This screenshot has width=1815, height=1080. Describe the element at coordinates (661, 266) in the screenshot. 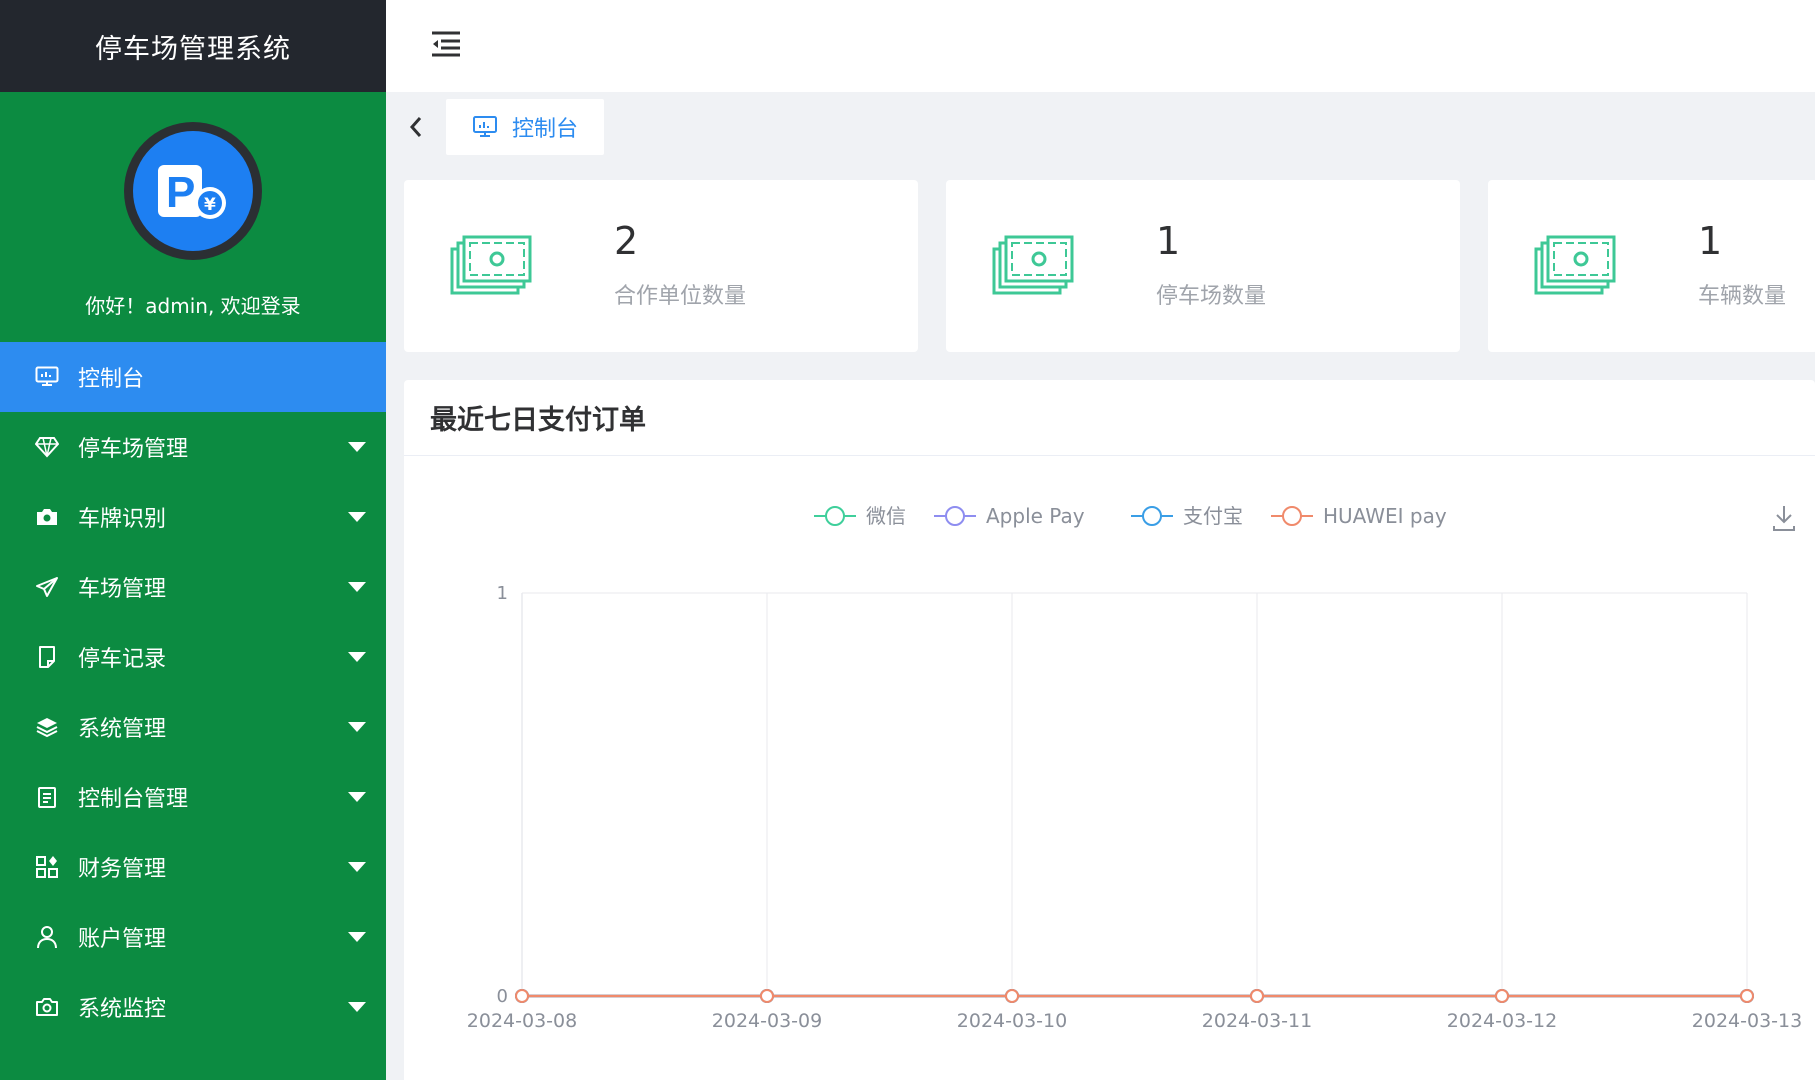

I see `stat-card-partners: 2 合作单位数量` at that location.